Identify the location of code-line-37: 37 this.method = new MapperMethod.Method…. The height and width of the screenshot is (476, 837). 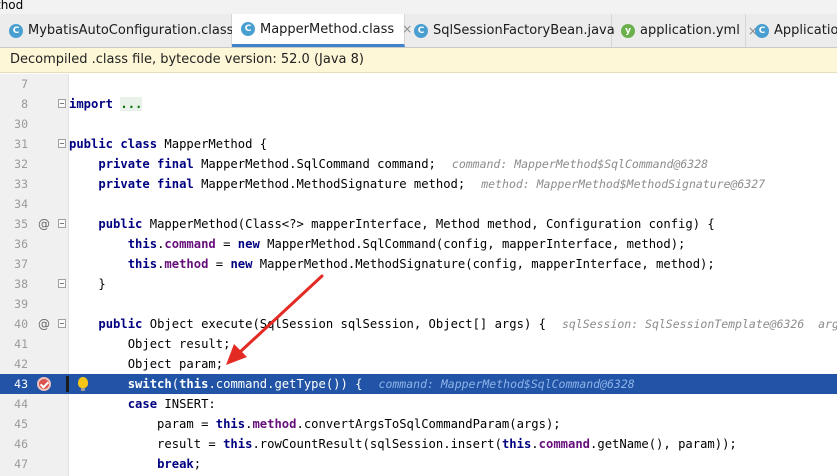
(418, 264).